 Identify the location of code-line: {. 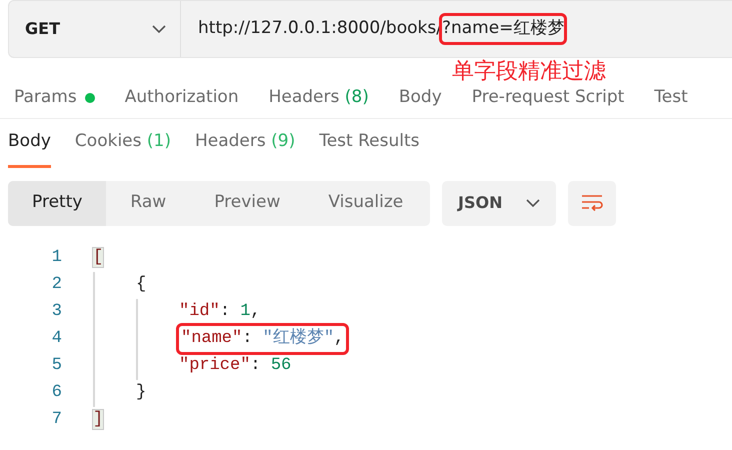
(141, 285).